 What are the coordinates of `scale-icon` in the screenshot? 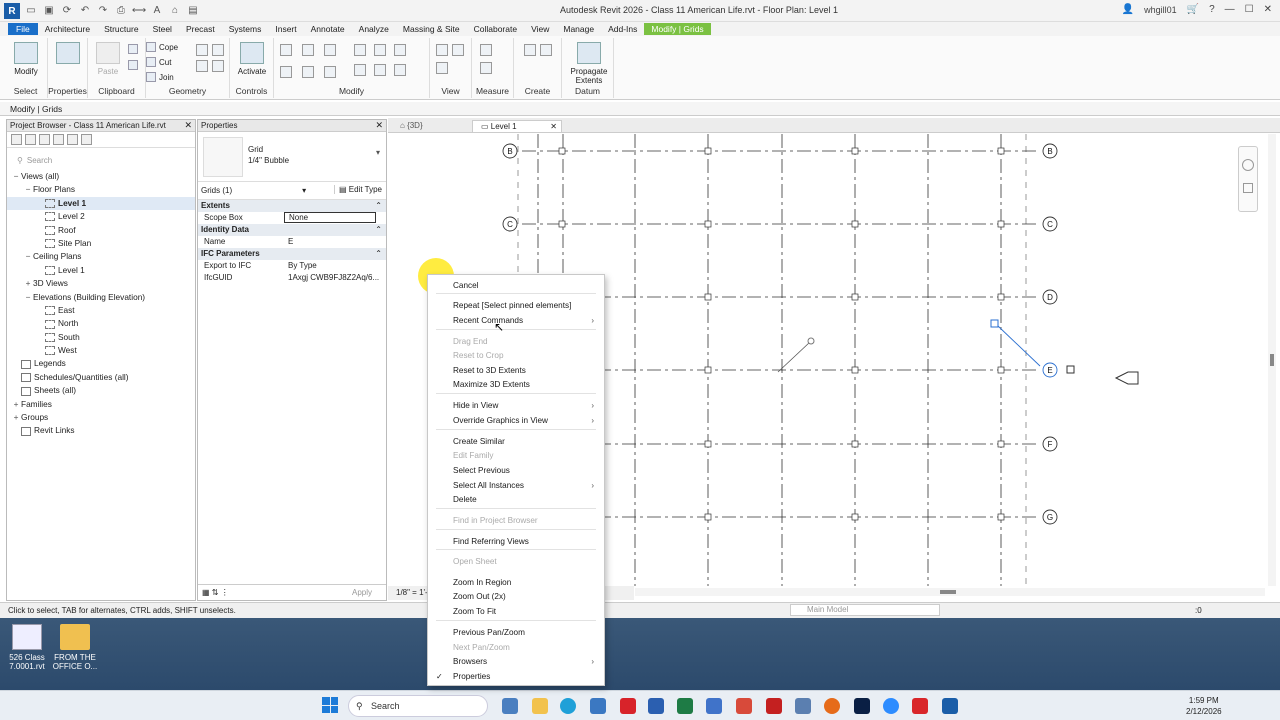 It's located at (360, 70).